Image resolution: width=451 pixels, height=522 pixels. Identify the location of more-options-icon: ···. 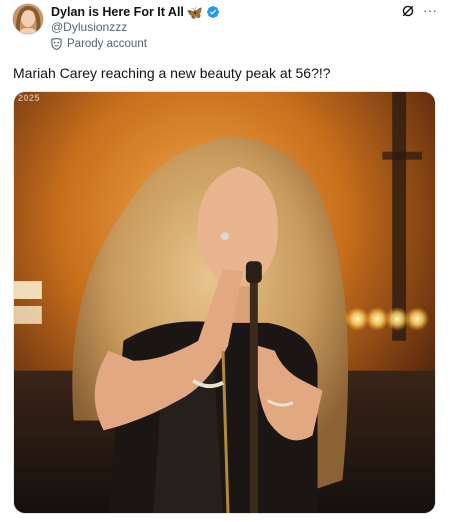
(430, 10).